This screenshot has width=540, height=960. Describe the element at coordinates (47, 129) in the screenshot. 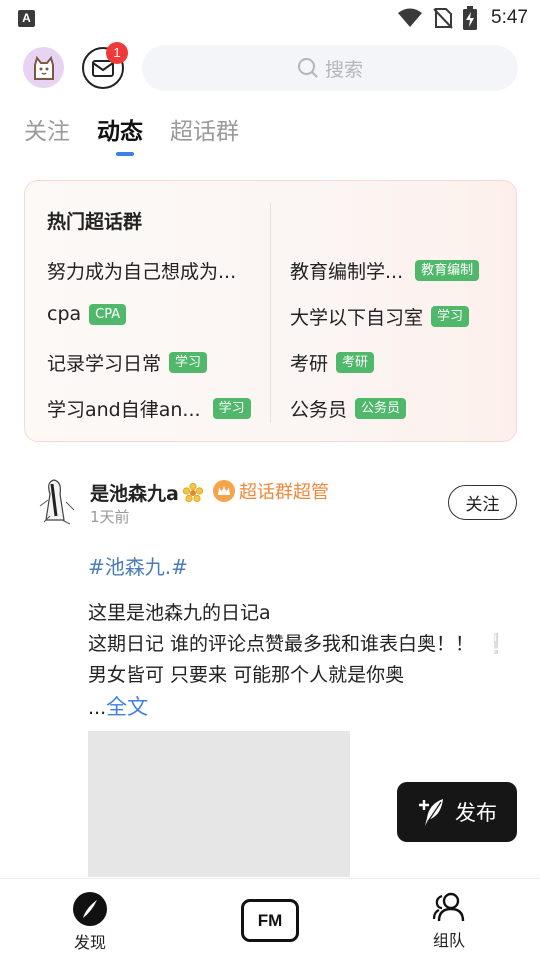

I see `tab-follow: 关注` at that location.